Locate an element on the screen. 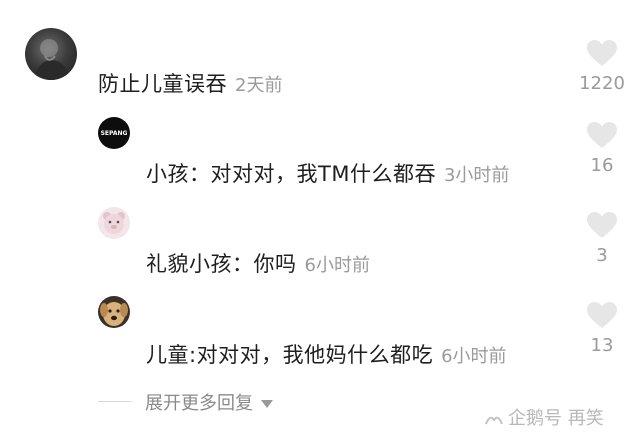 The height and width of the screenshot is (440, 641). reply-1-time: 3小时前 is located at coordinates (476, 175).